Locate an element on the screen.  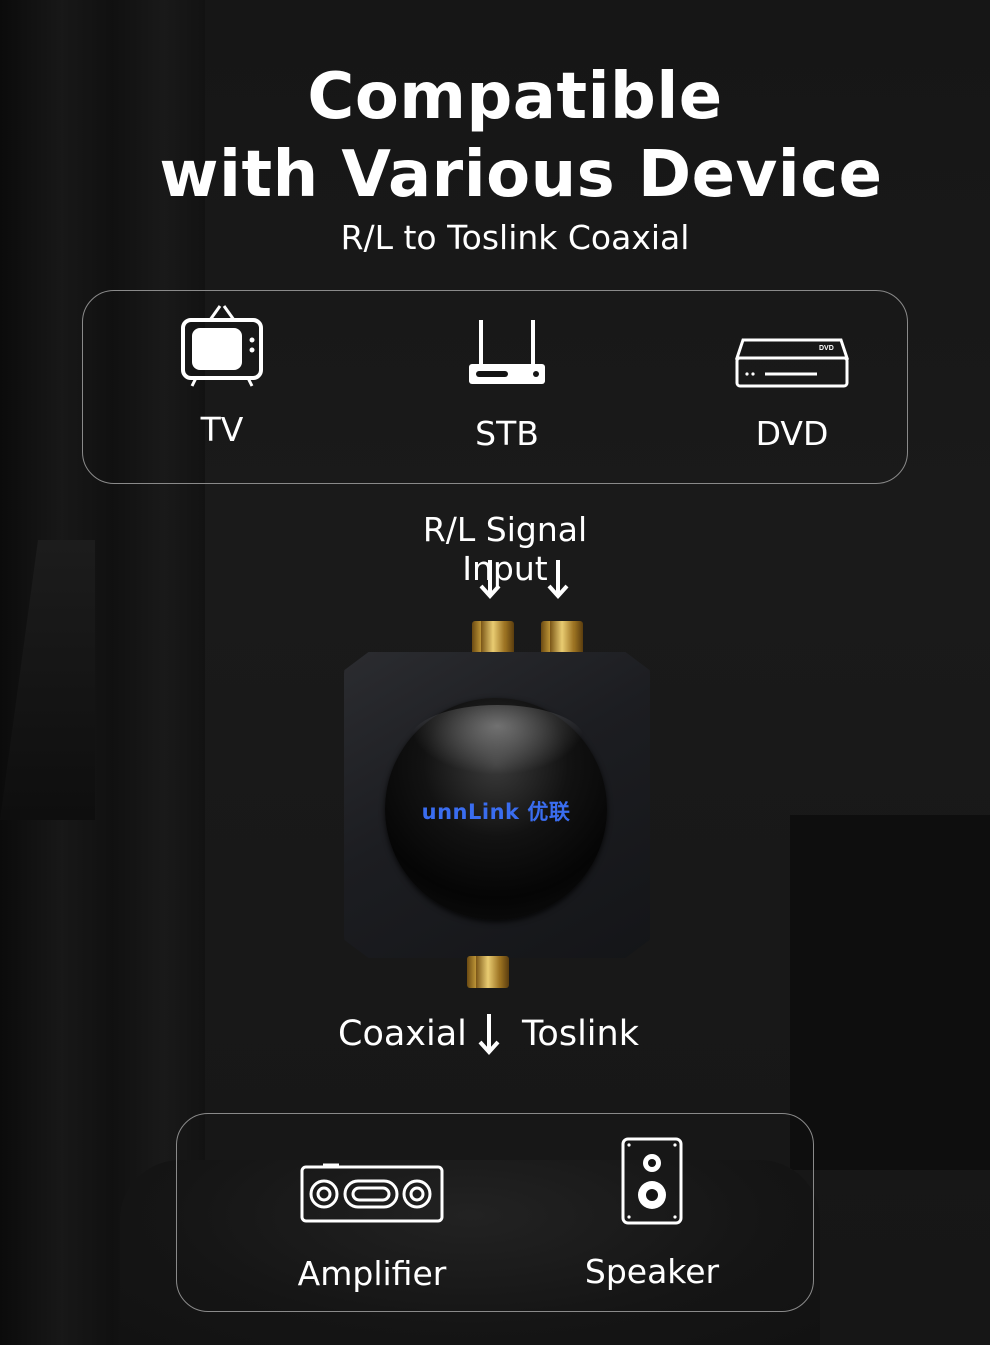
brand-logo: unnLink 优联 is located at coordinates (496, 812).